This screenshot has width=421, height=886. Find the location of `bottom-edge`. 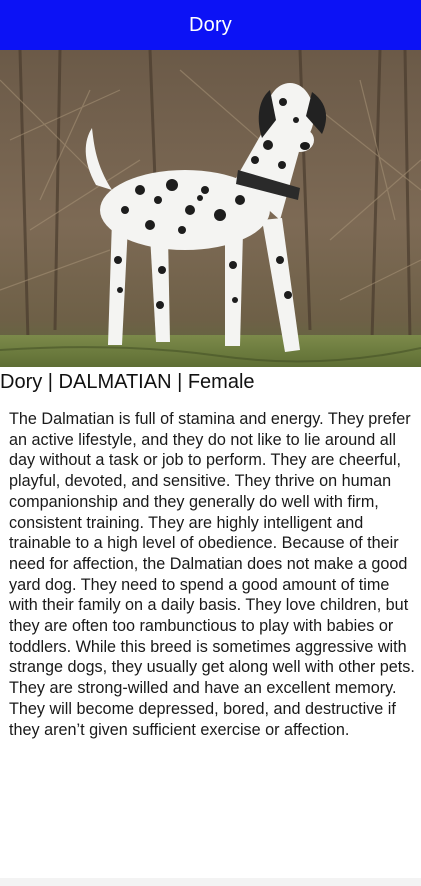

bottom-edge is located at coordinates (210, 882).